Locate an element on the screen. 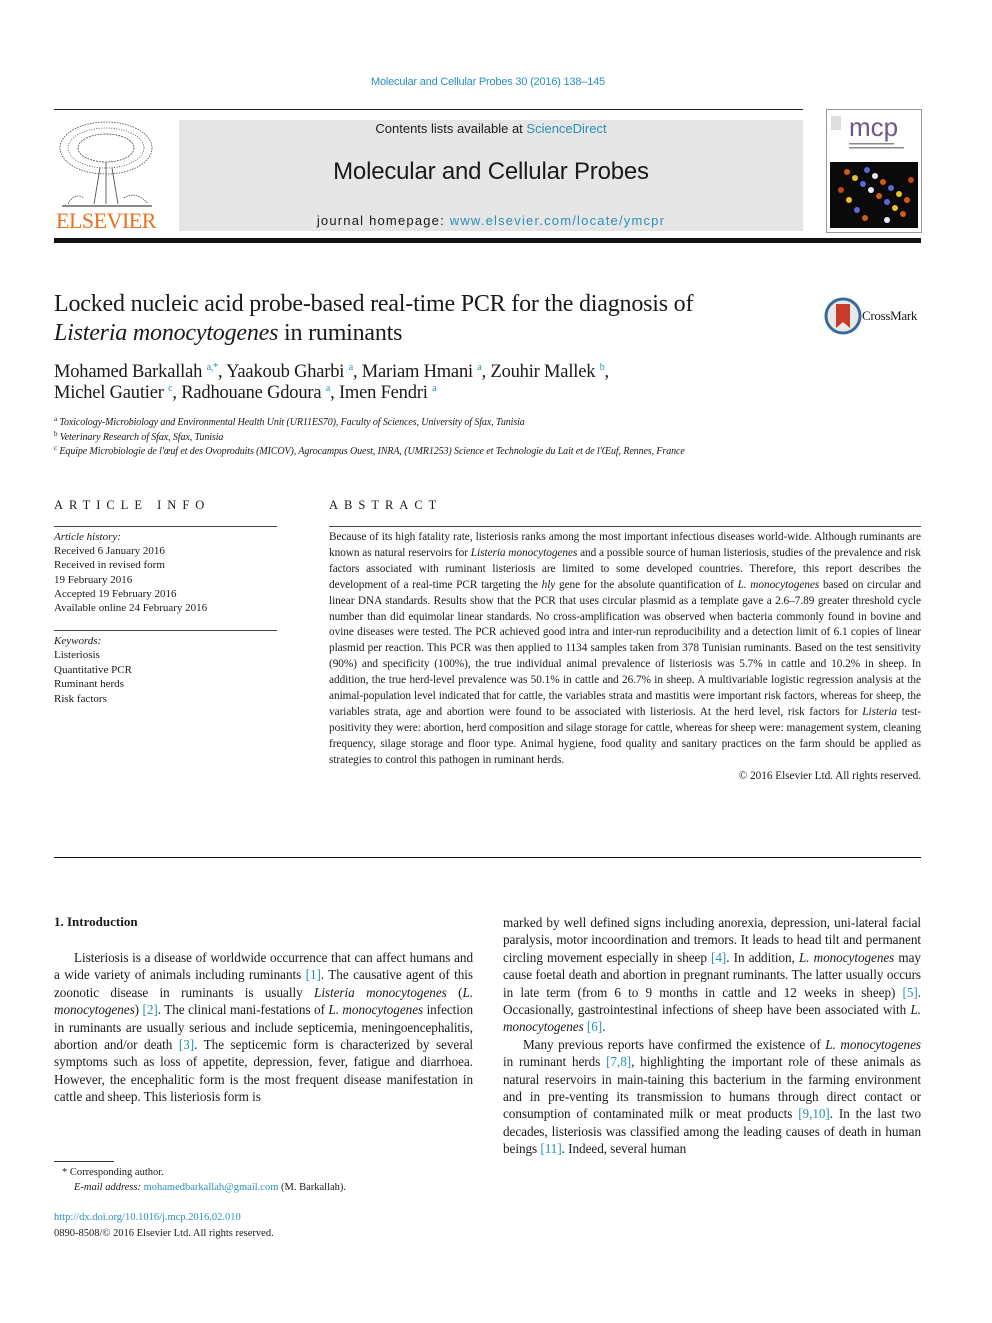 This screenshot has height=1323, width=992. abstract-text-run: gene for the absolute quantification of is located at coordinates (646, 584).